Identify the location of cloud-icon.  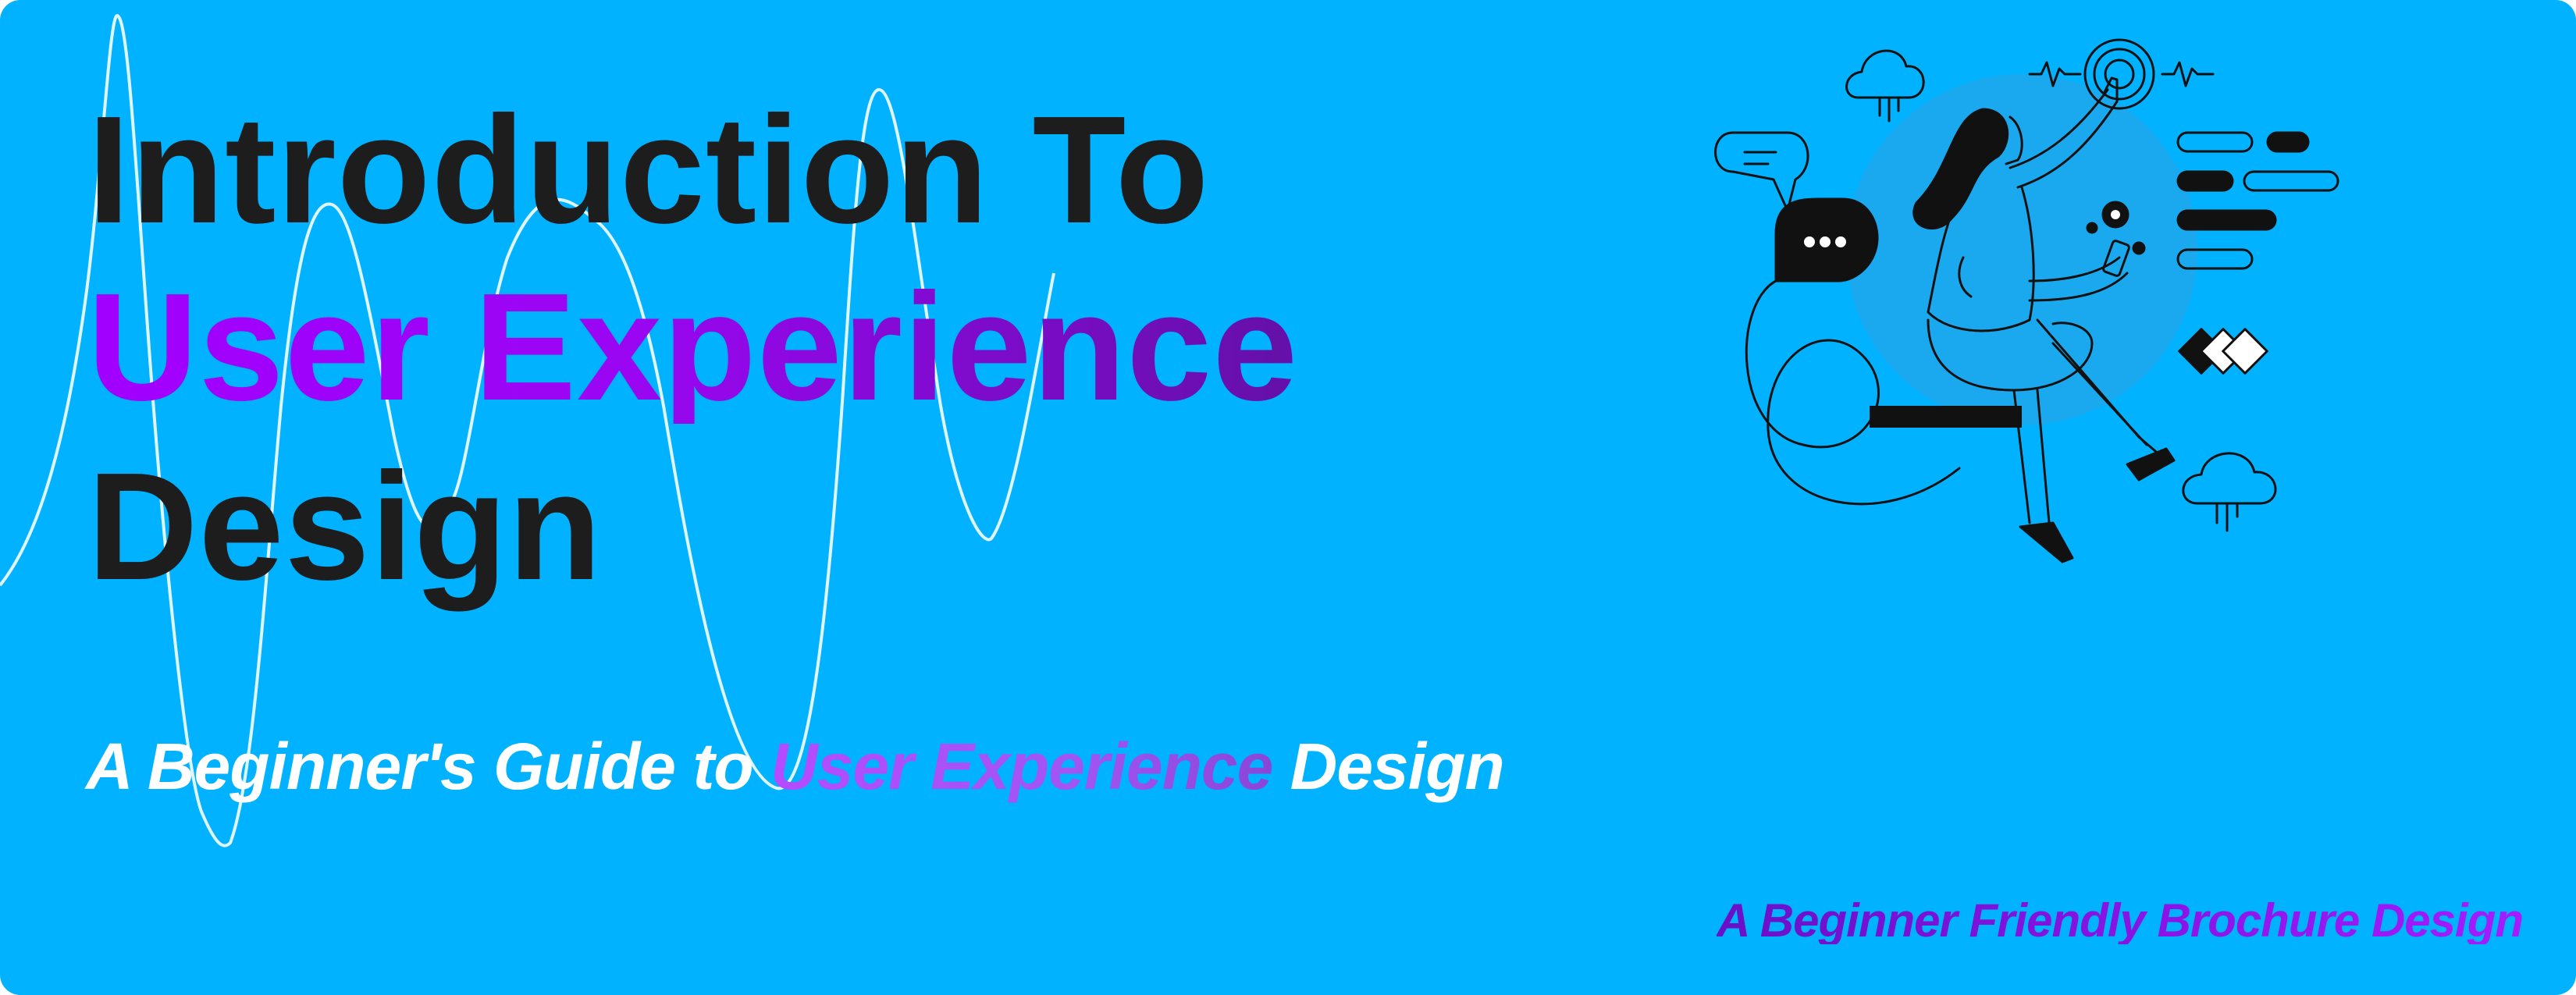
(1885, 86).